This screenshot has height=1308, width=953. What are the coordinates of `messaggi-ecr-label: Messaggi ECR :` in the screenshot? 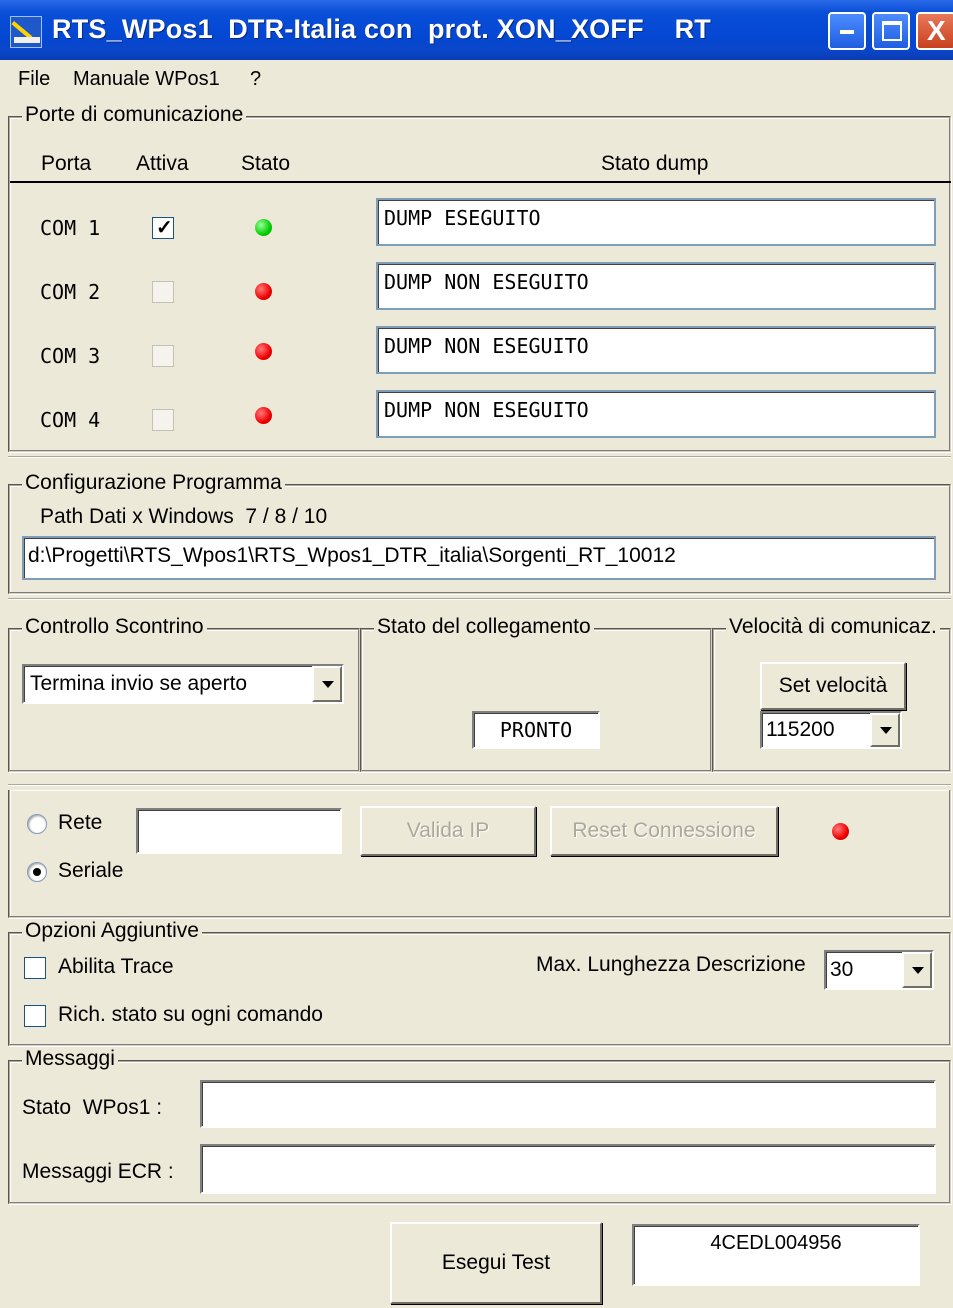 It's located at (98, 1171).